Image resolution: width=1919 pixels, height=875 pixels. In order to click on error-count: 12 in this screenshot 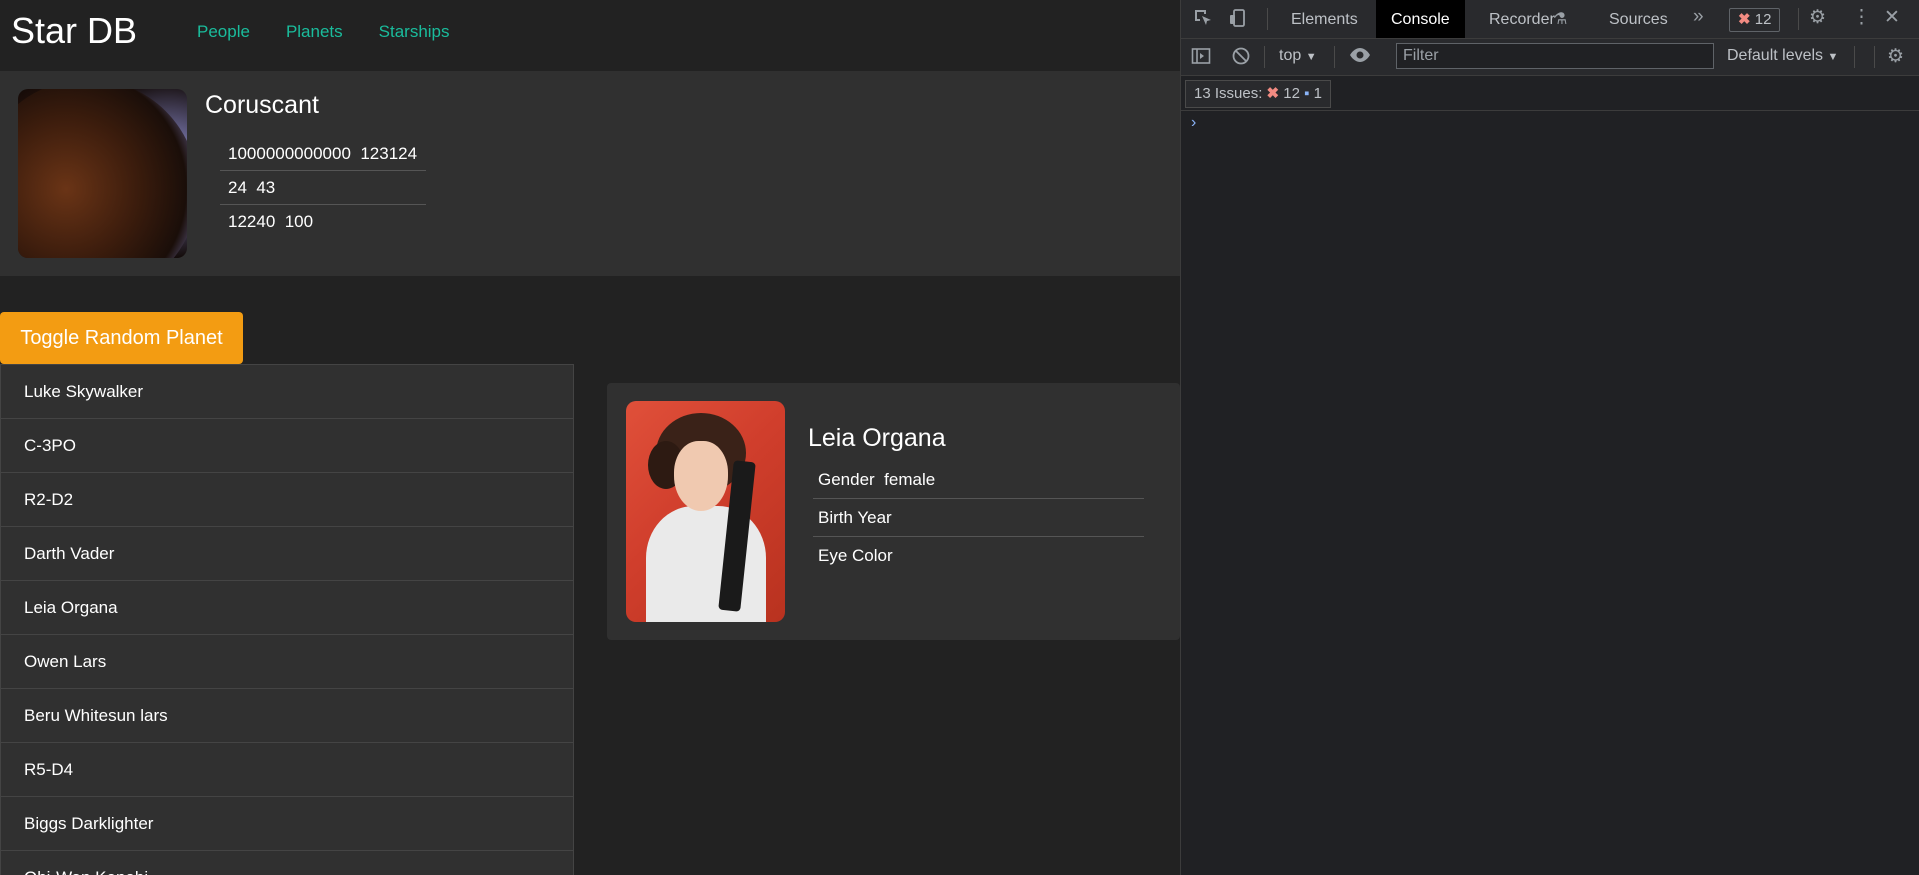, I will do `click(1763, 19)`.